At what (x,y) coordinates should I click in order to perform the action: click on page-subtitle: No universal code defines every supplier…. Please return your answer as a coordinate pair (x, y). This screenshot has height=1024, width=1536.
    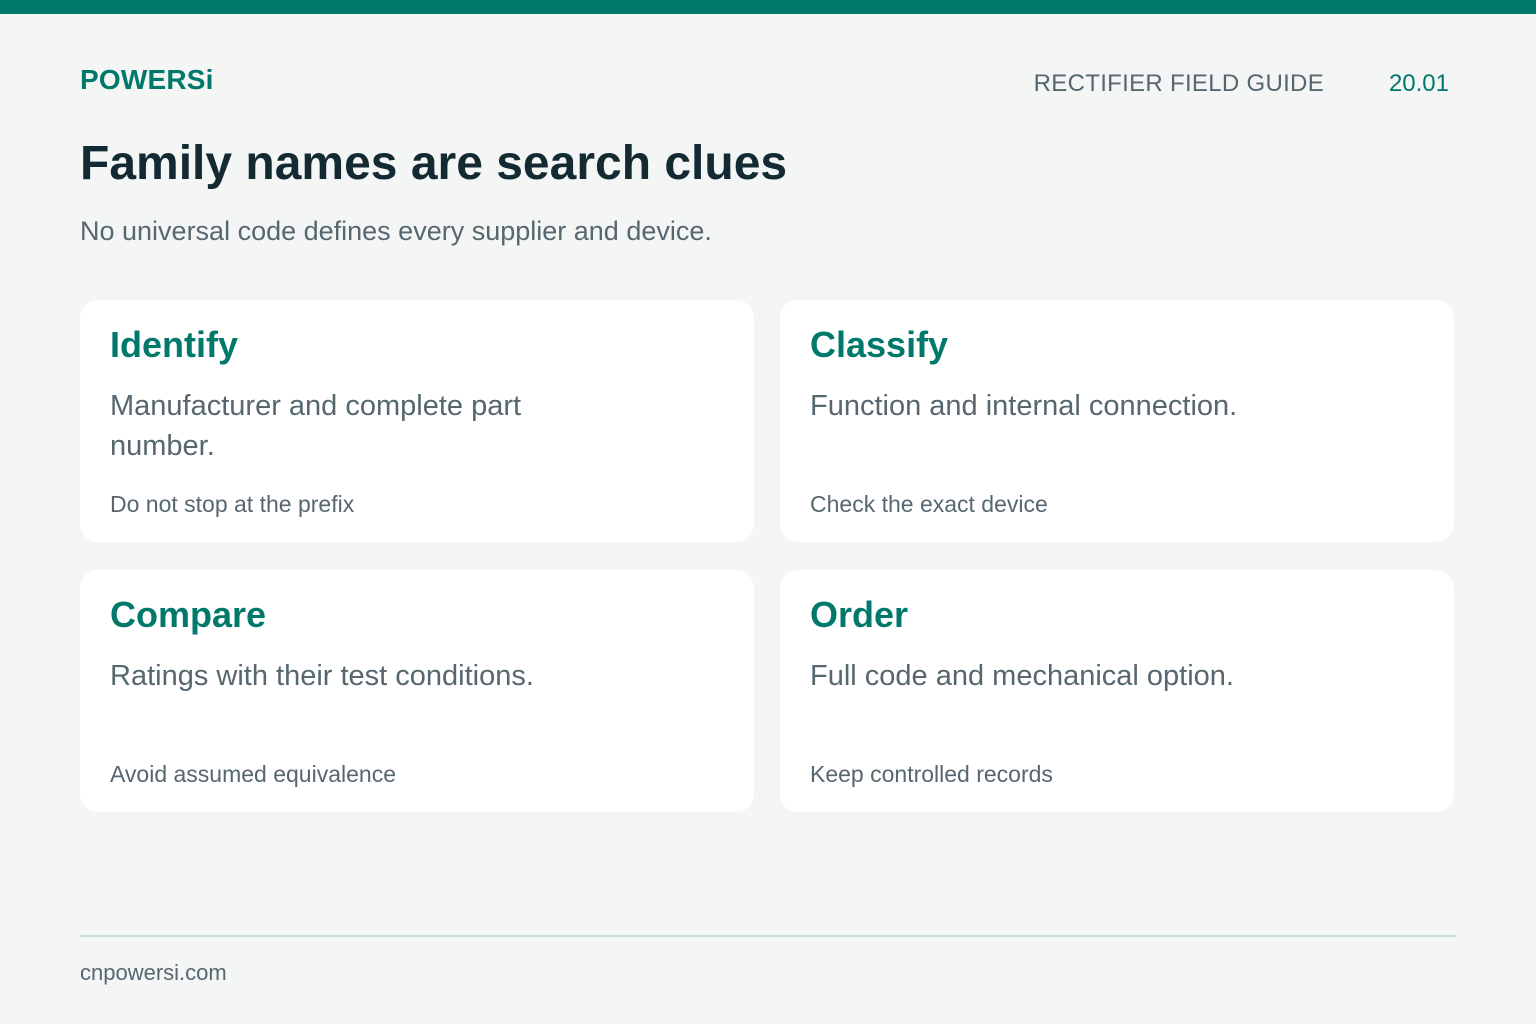
    Looking at the image, I should click on (396, 231).